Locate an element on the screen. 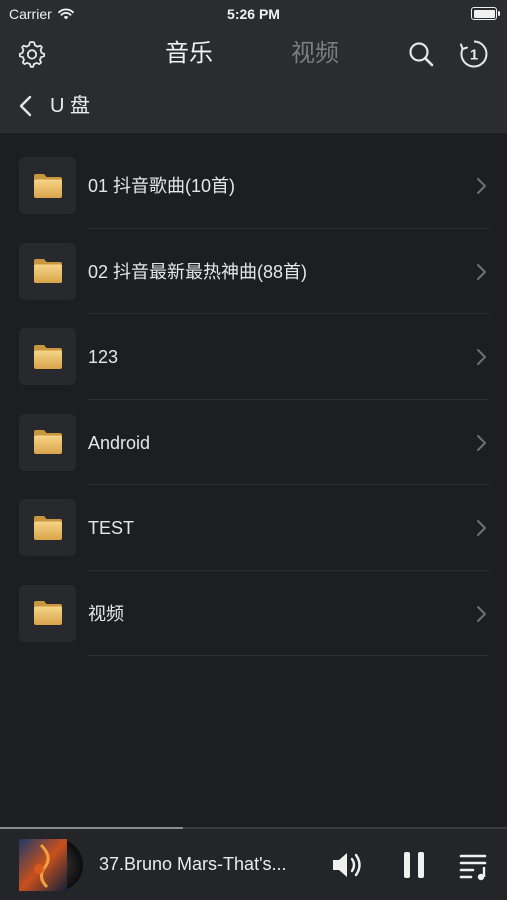  folder-name: Android is located at coordinates (119, 442).